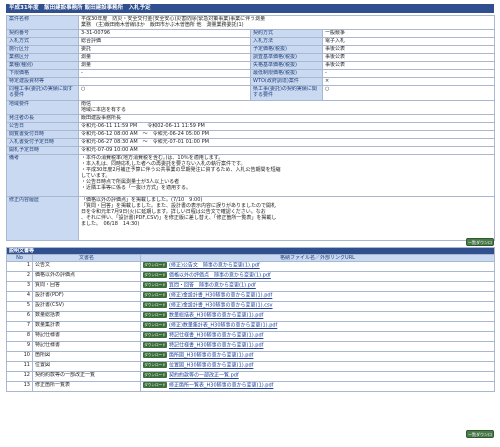 The width and height of the screenshot is (500, 447). I want to click on document-file-link: 数量総括表_H30随事の意から変更(1).pdf, so click(216, 316).